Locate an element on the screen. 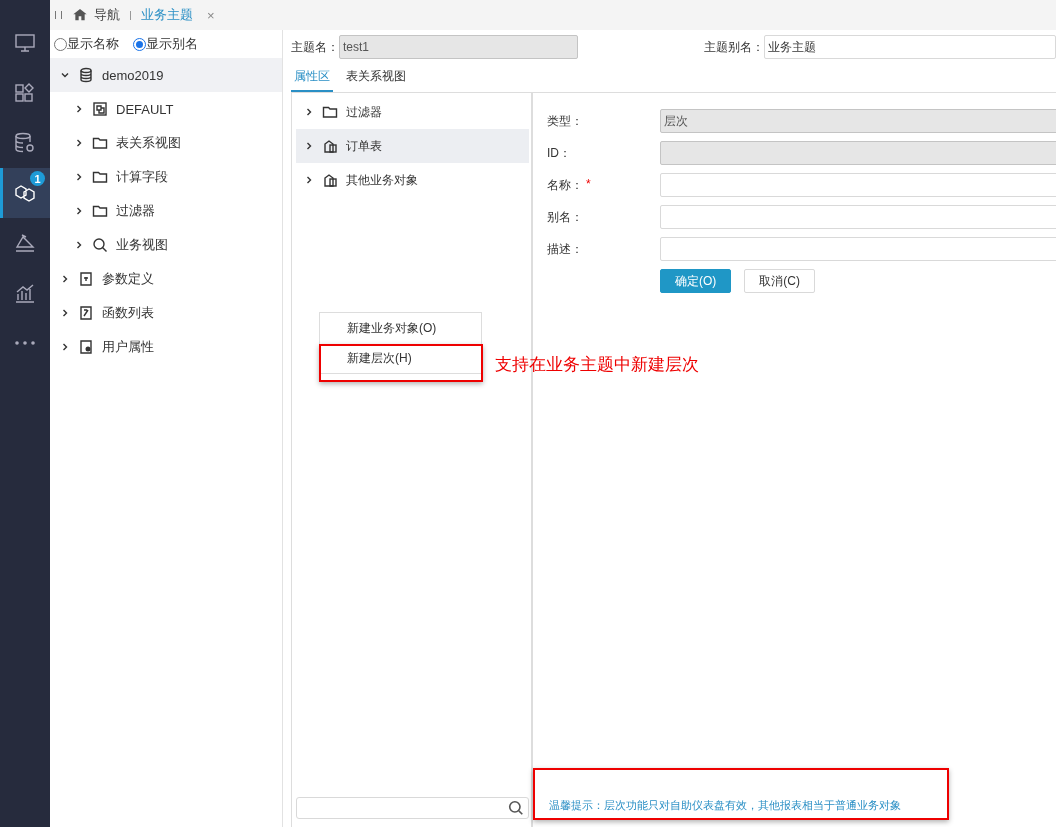 This screenshot has height=827, width=1056. tree-item: 函数列表 is located at coordinates (128, 313).